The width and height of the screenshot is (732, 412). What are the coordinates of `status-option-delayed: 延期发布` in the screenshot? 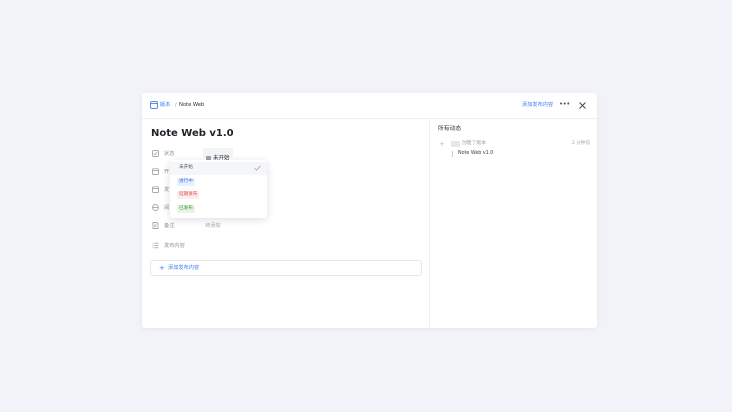 It's located at (218, 195).